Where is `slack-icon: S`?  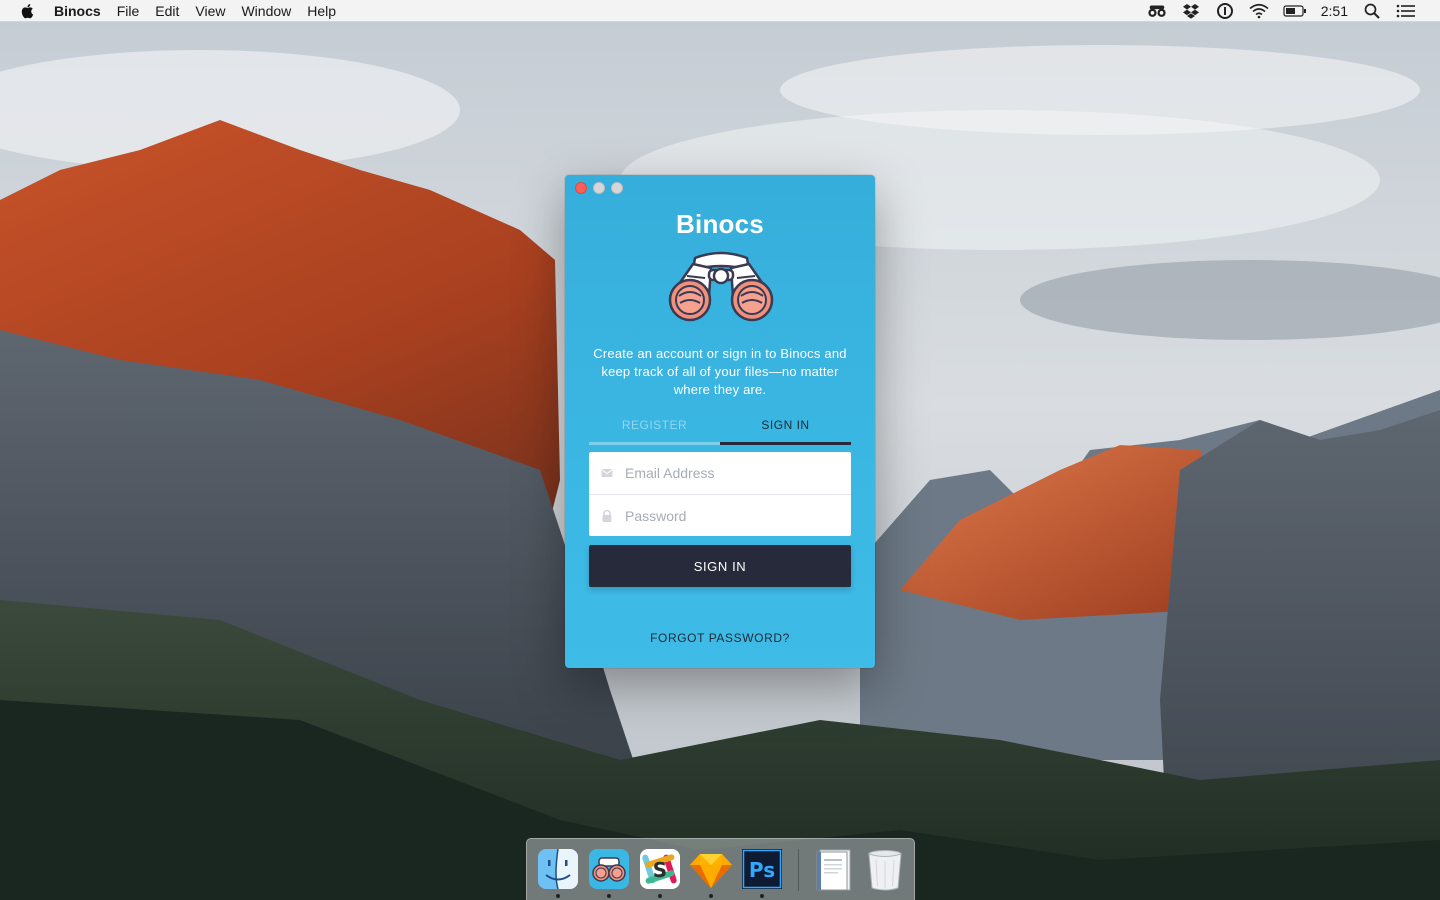 slack-icon: S is located at coordinates (660, 869).